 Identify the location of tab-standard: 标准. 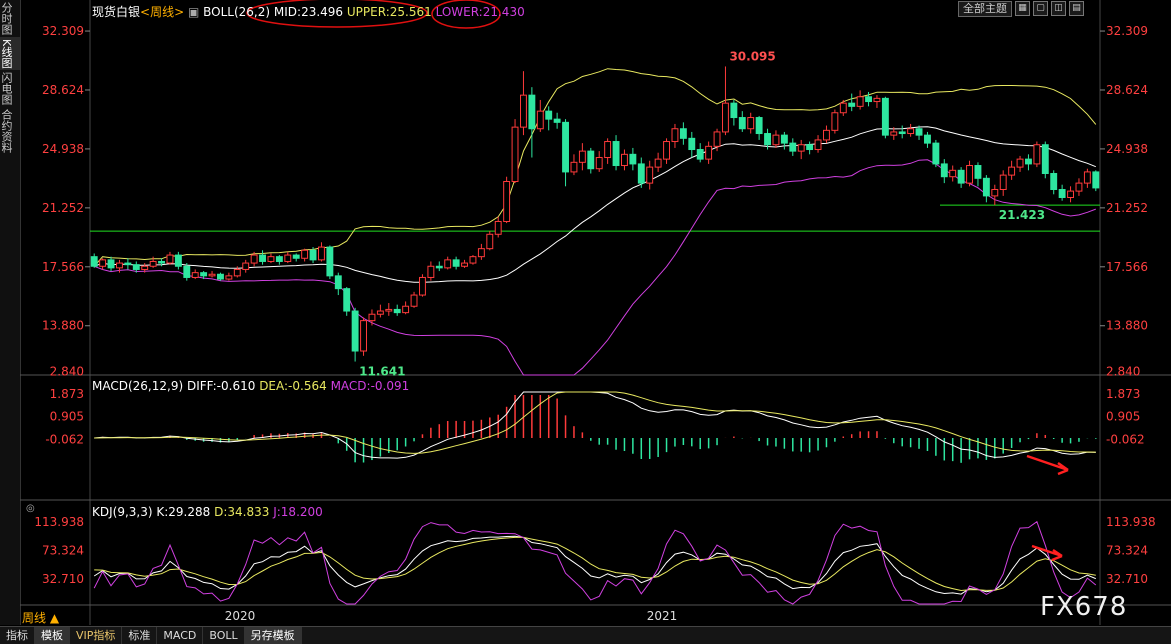
(140, 635).